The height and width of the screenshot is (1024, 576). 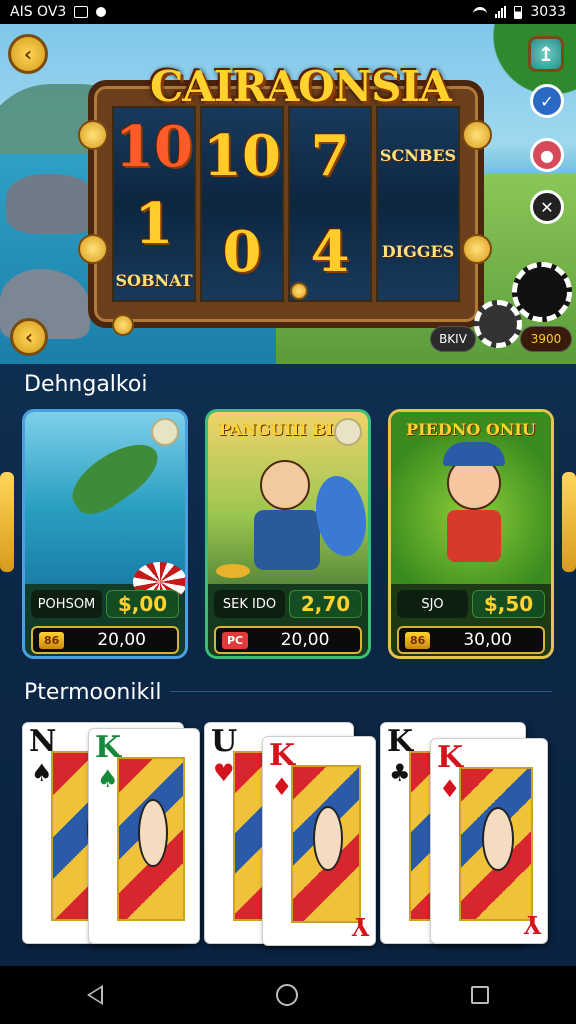 I want to click on rock-art, so click(x=53, y=204).